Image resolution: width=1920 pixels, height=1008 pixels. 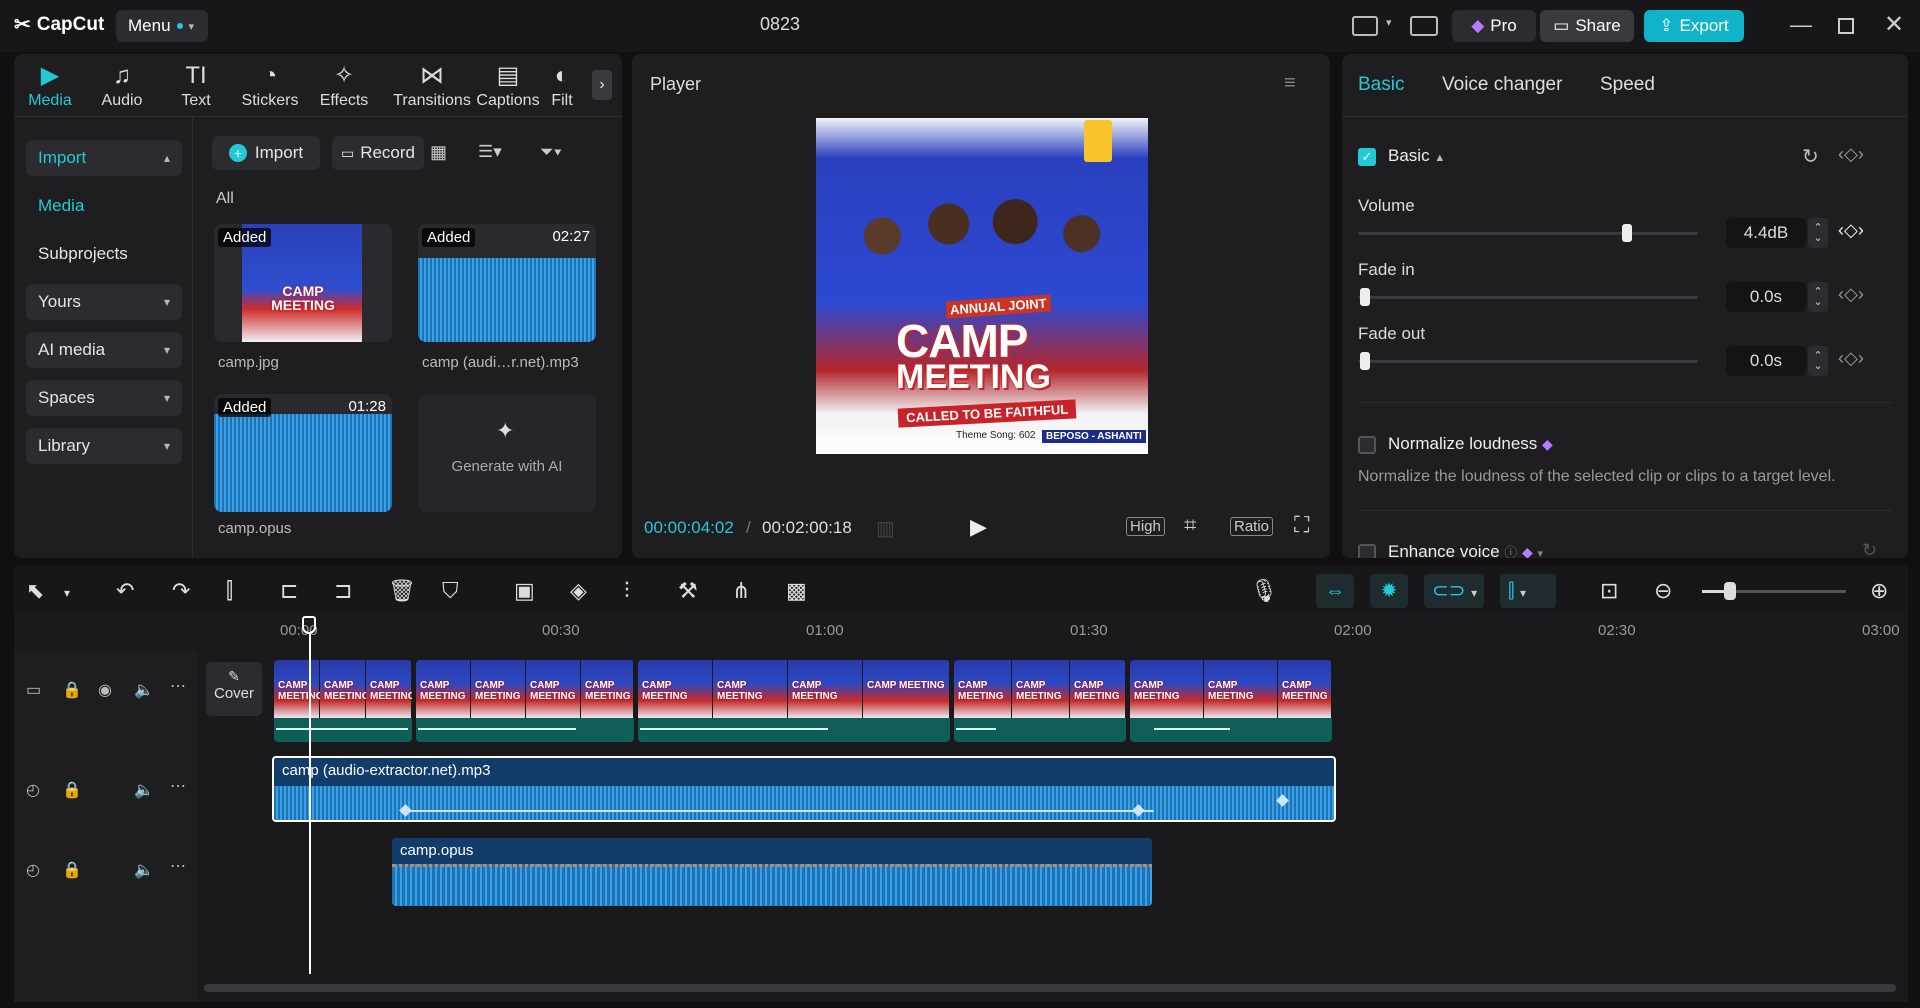 What do you see at coordinates (1264, 591) in the screenshot?
I see `microphone-icon: 🎙` at bounding box center [1264, 591].